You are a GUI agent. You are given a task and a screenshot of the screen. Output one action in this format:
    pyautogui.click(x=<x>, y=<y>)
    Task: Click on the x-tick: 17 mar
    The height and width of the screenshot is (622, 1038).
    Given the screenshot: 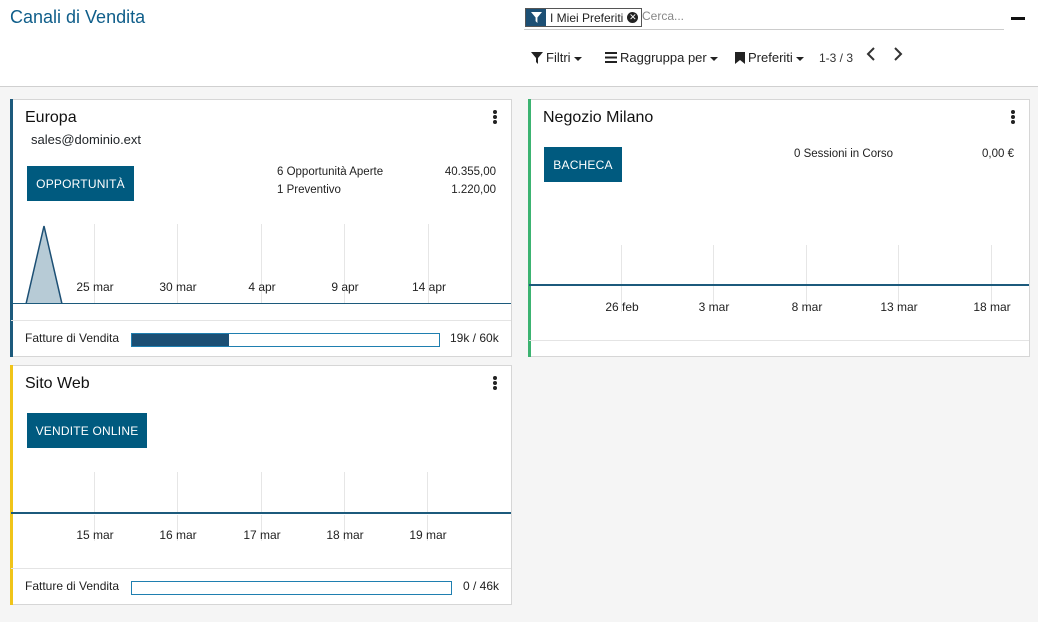 What is the action you would take?
    pyautogui.click(x=262, y=535)
    